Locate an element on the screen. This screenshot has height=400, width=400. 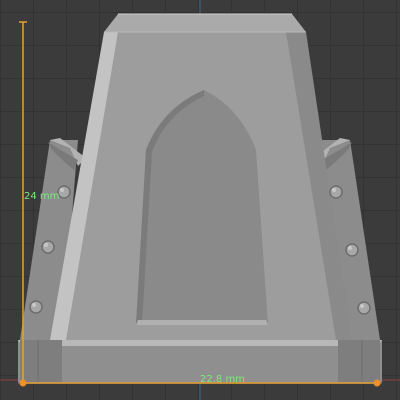
dimension-endpoint-right is located at coordinates (377, 383).